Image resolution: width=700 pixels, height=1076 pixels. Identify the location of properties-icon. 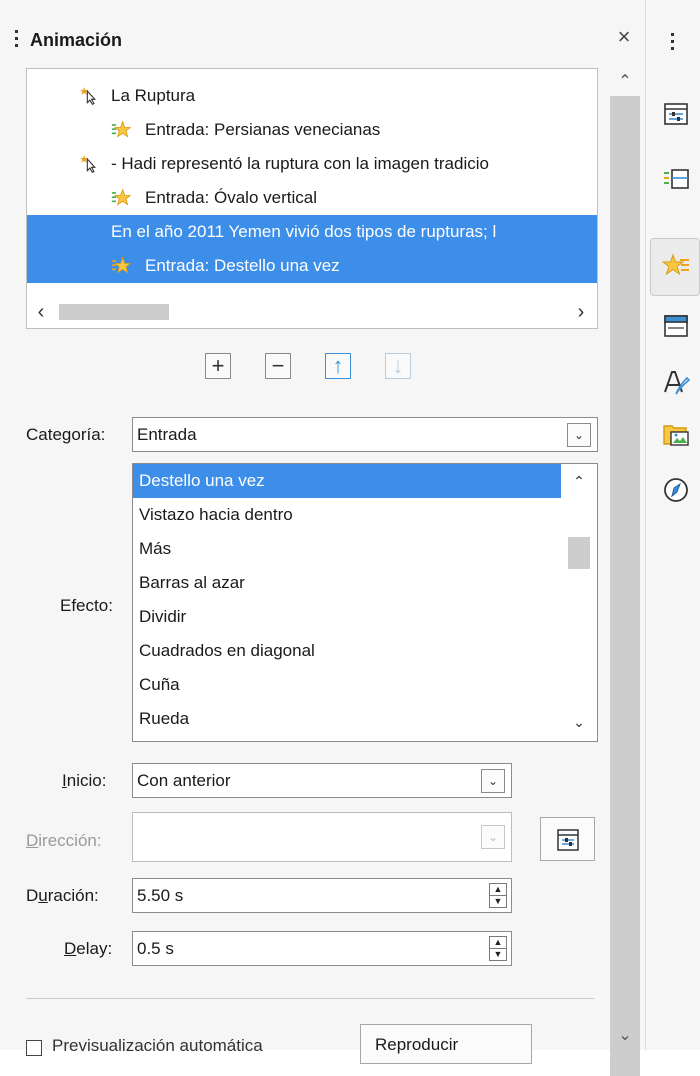
(676, 114).